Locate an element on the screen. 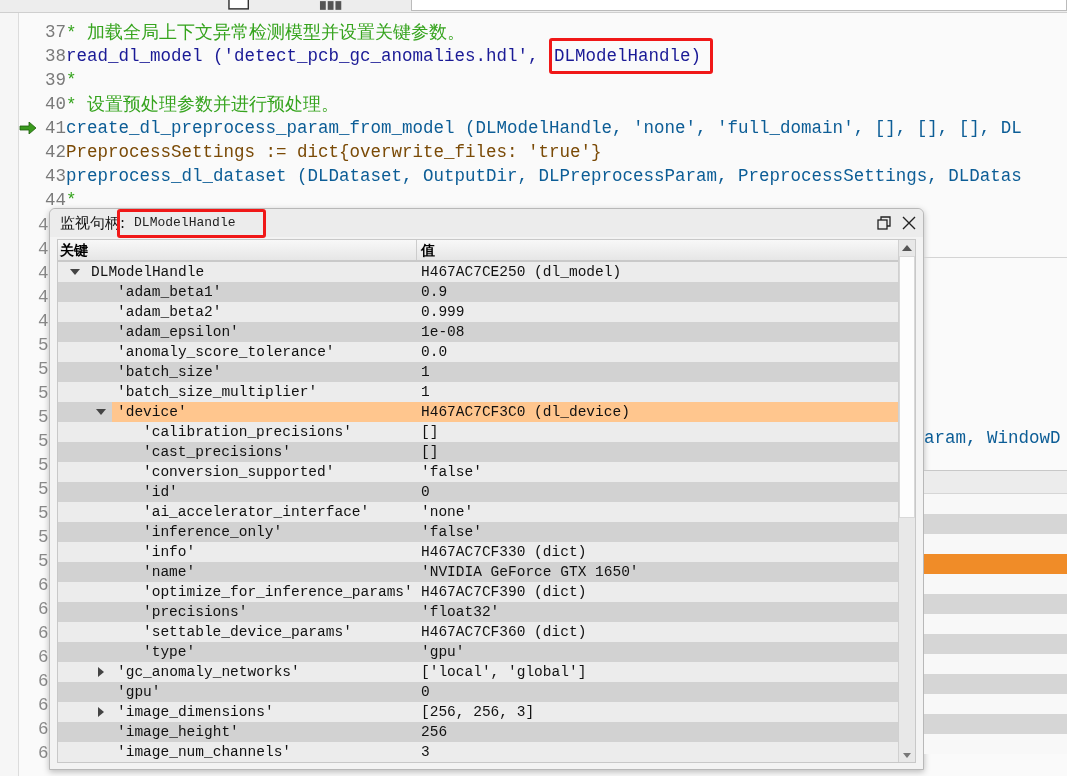 The image size is (1067, 776). tree-row: 'batch_size' 1 is located at coordinates (478, 372).